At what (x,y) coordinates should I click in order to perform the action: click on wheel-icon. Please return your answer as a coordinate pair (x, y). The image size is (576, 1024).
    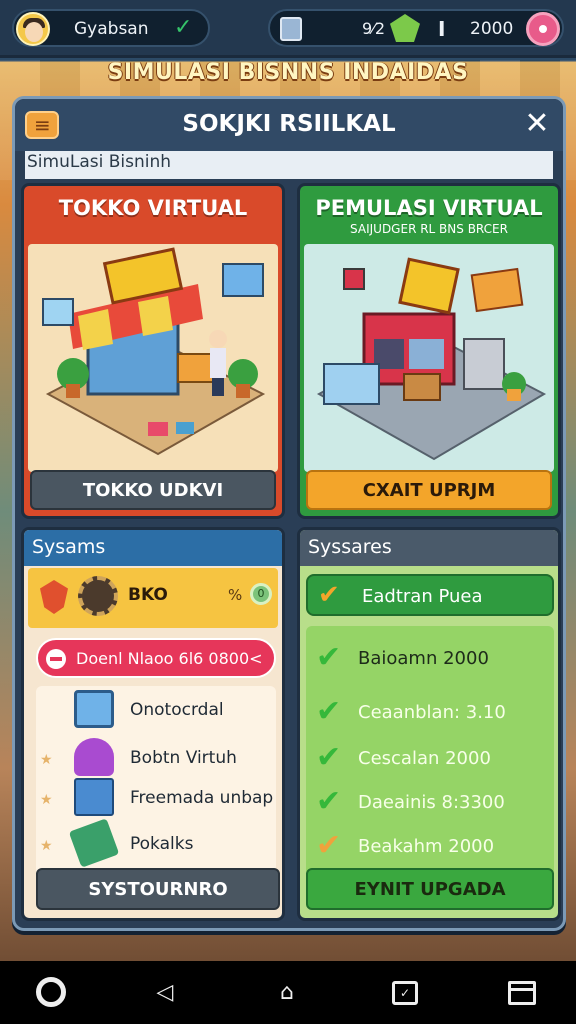
    Looking at the image, I should click on (98, 596).